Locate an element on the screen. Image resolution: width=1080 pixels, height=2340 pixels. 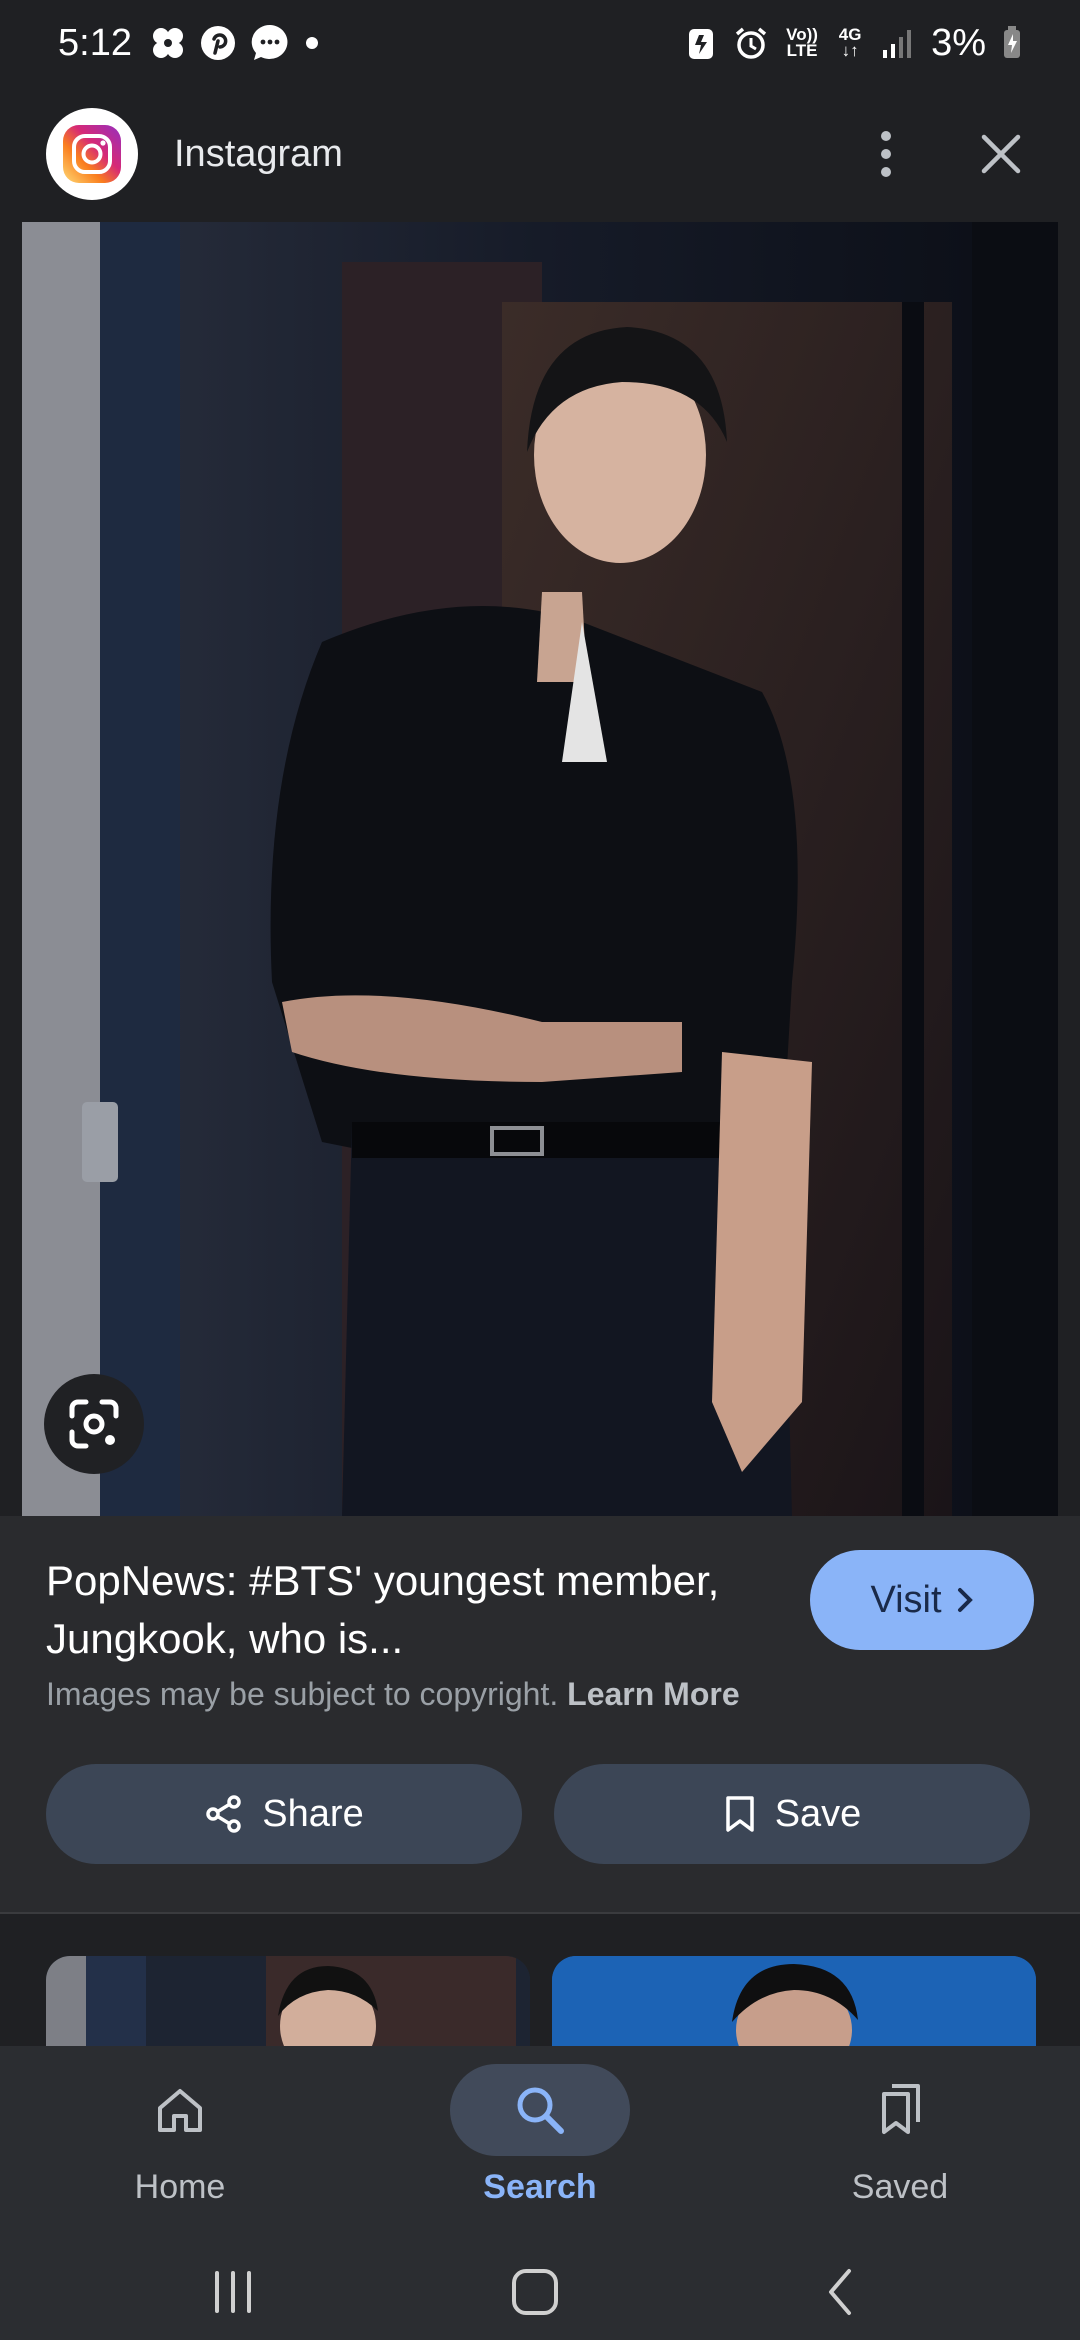
home-system-button is located at coordinates (535, 2292).